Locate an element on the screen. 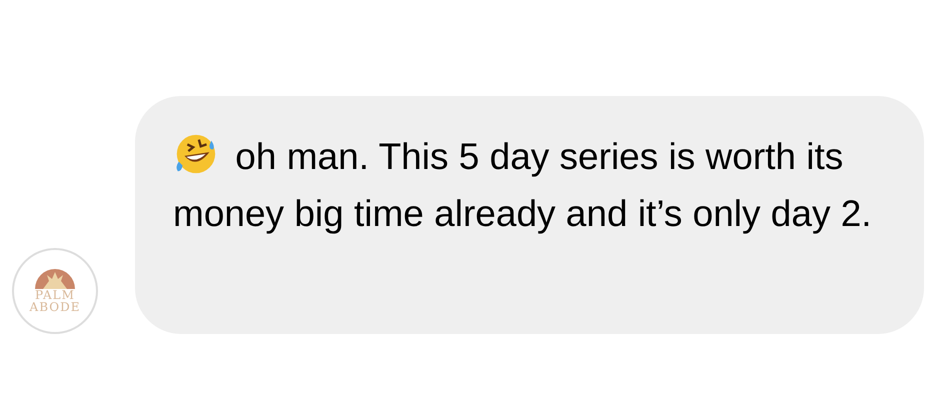  logo-text: ABODE is located at coordinates (55, 307).